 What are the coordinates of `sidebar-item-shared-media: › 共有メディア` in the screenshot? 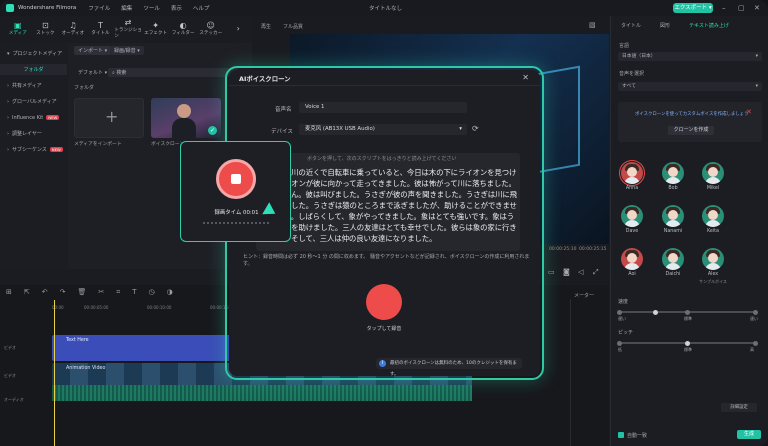 It's located at (33, 85).